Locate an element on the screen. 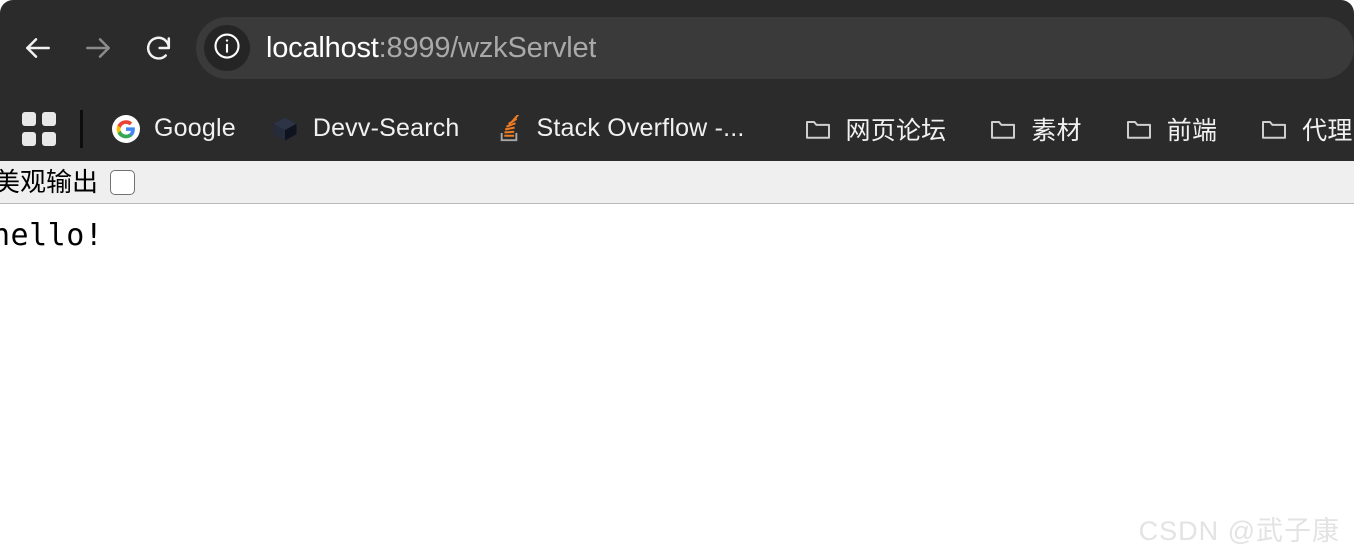  forward-button is located at coordinates (98, 48).